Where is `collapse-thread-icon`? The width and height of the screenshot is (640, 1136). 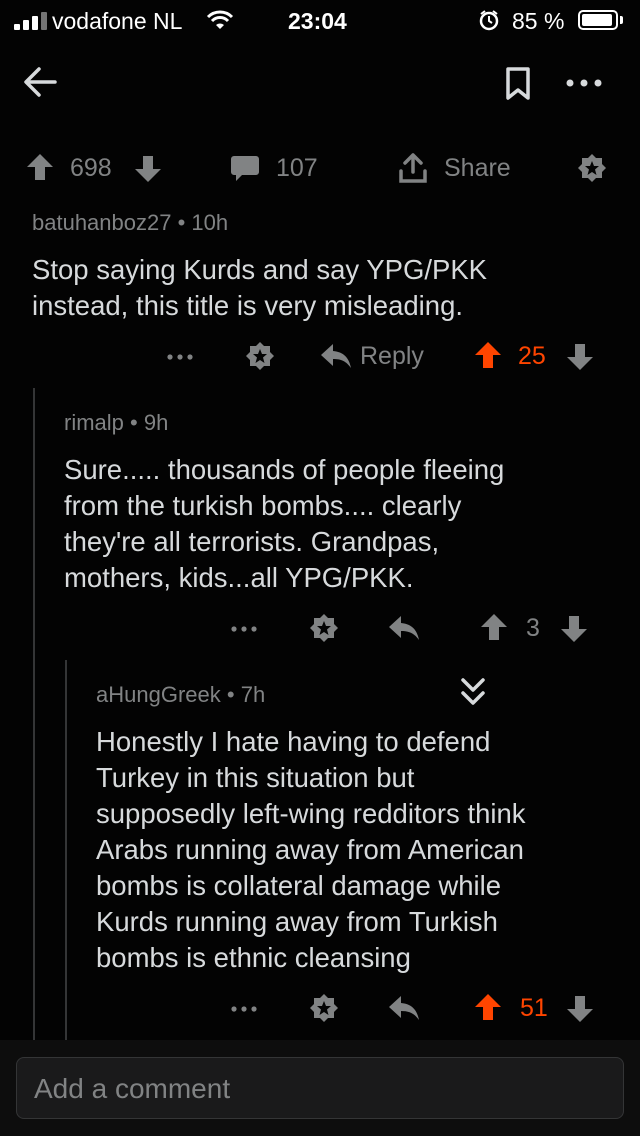 collapse-thread-icon is located at coordinates (473, 693).